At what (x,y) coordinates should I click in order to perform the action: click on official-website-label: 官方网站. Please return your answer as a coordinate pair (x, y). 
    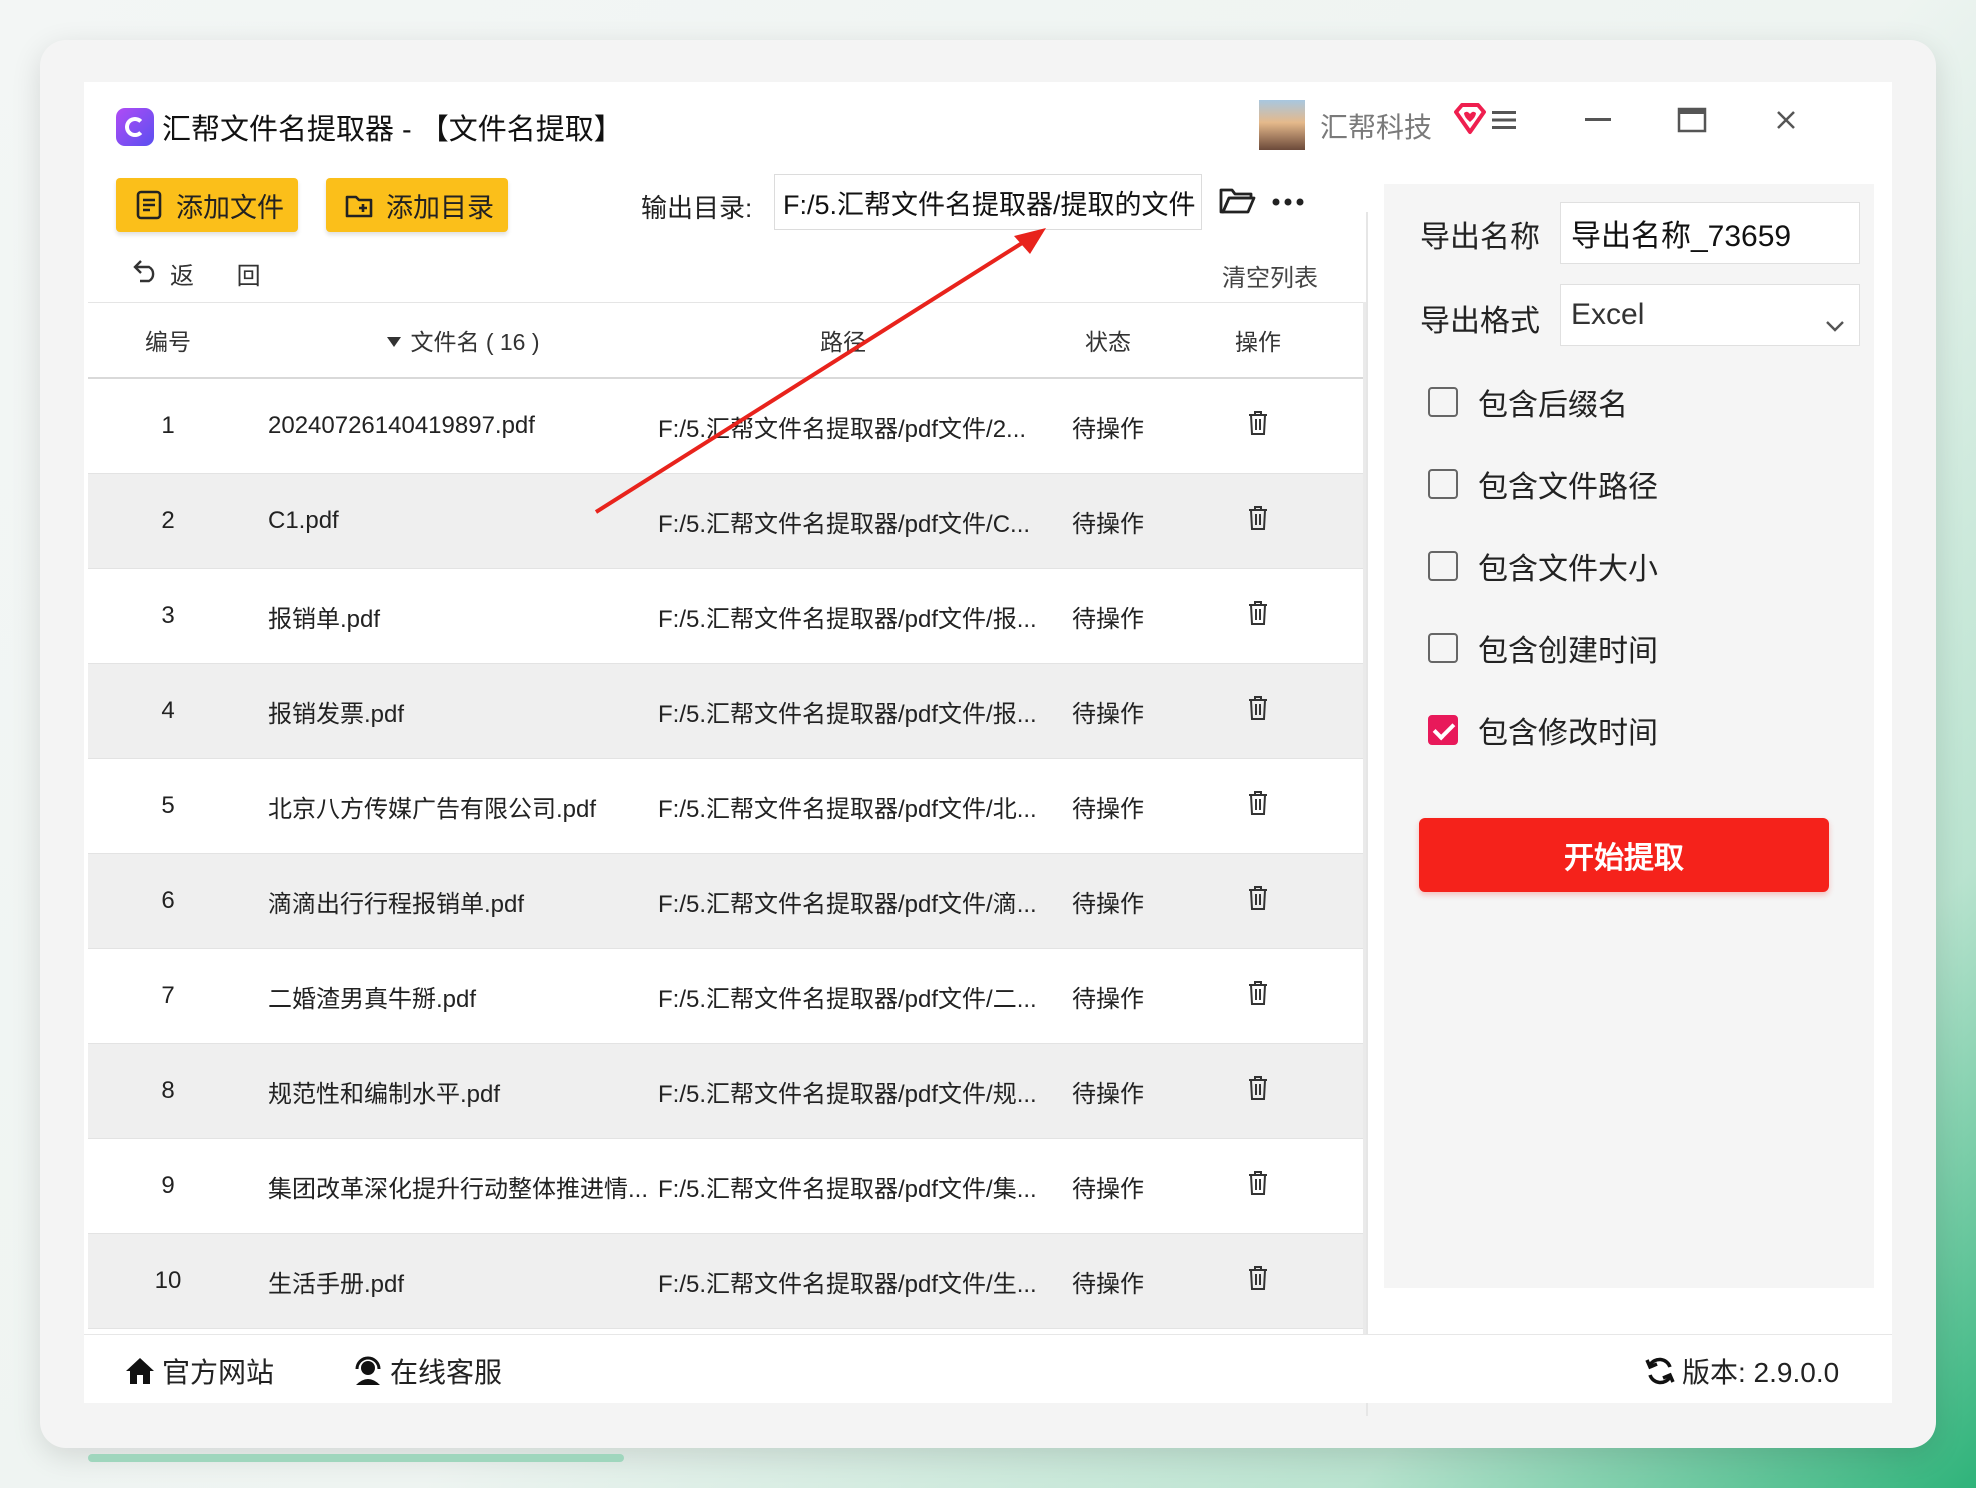
    Looking at the image, I should click on (218, 1372).